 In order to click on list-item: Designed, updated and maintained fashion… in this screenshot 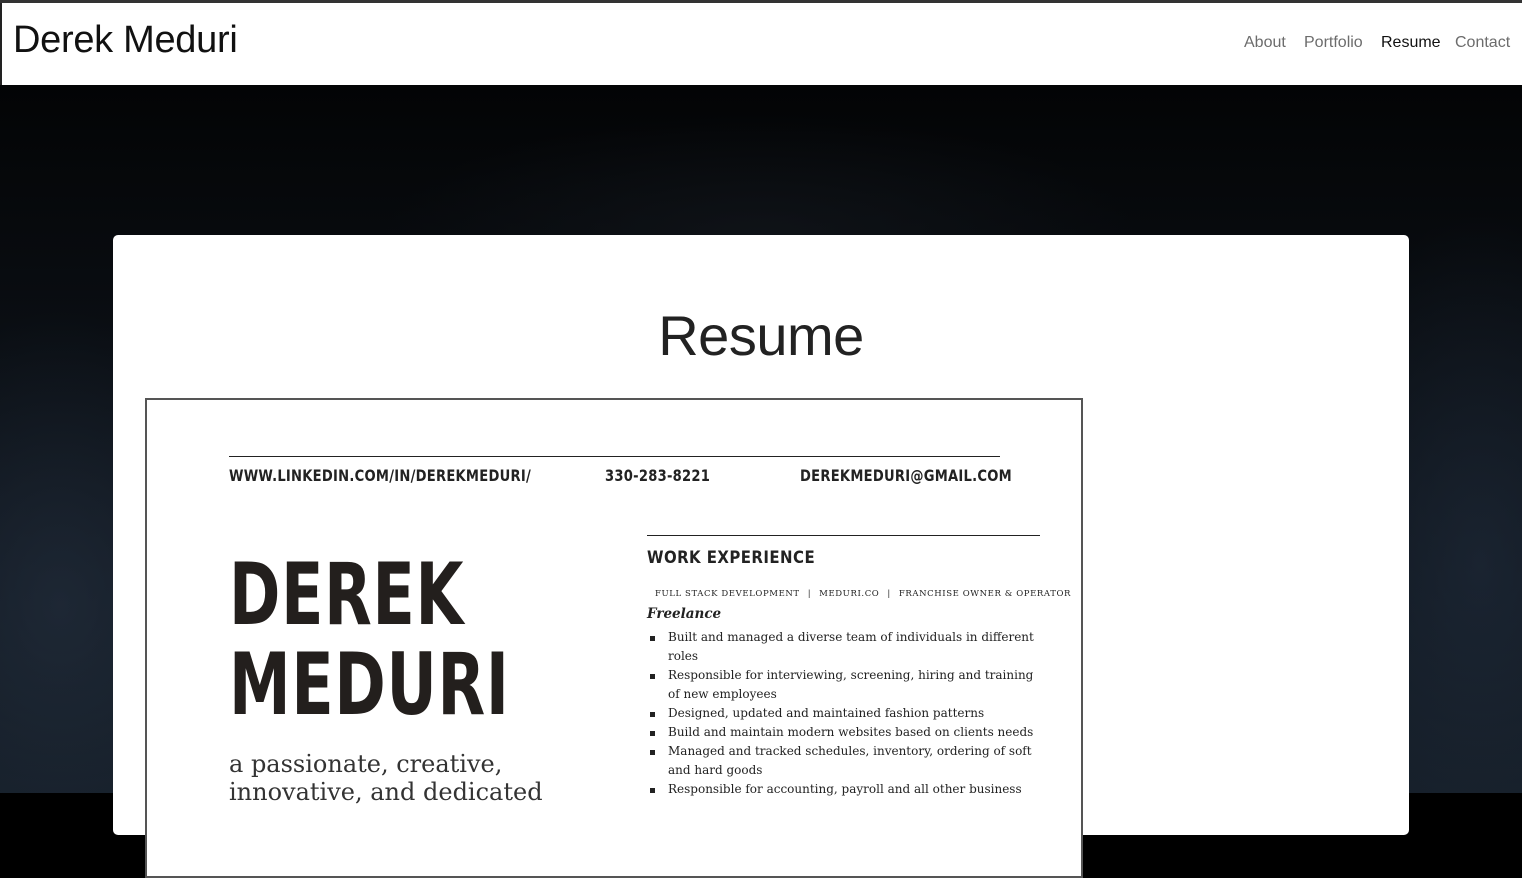, I will do `click(847, 713)`.